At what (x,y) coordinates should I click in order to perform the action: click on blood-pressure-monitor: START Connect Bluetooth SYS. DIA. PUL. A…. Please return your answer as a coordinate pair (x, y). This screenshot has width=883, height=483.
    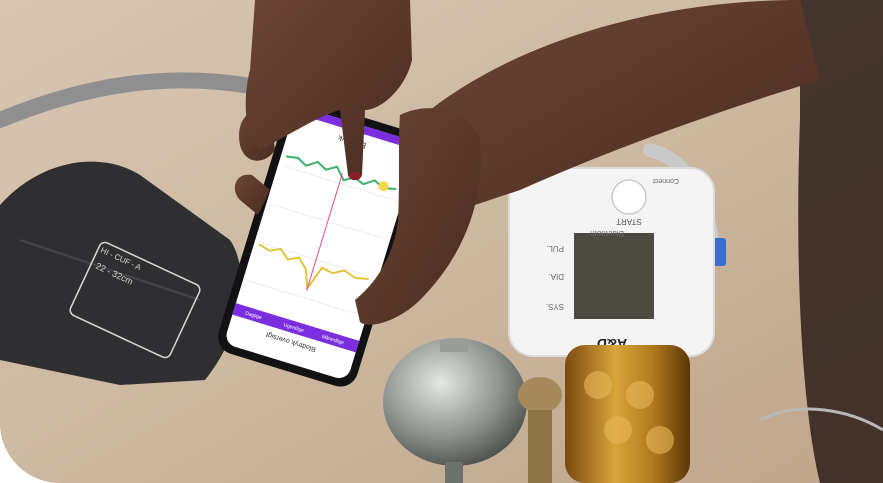
    Looking at the image, I should click on (611, 262).